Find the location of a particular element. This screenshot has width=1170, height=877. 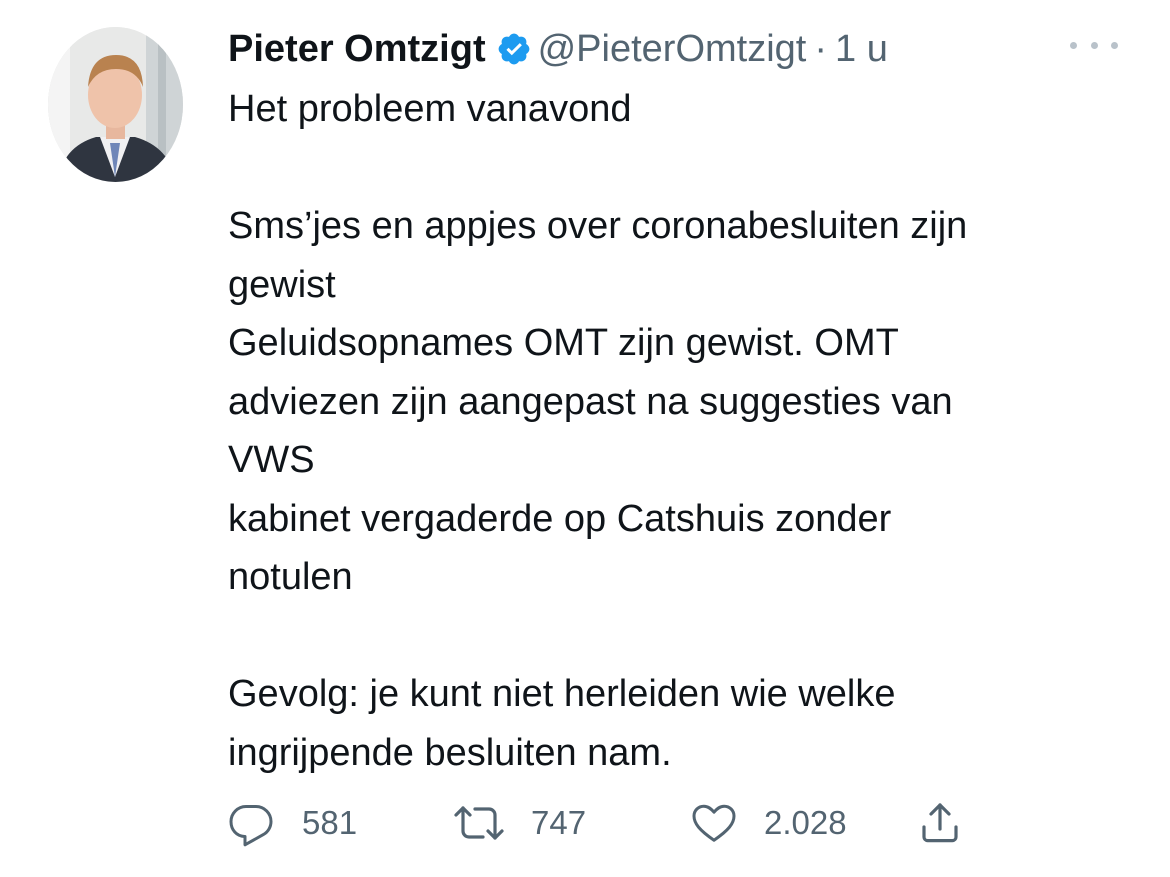

retweet-count: 747 is located at coordinates (559, 822).